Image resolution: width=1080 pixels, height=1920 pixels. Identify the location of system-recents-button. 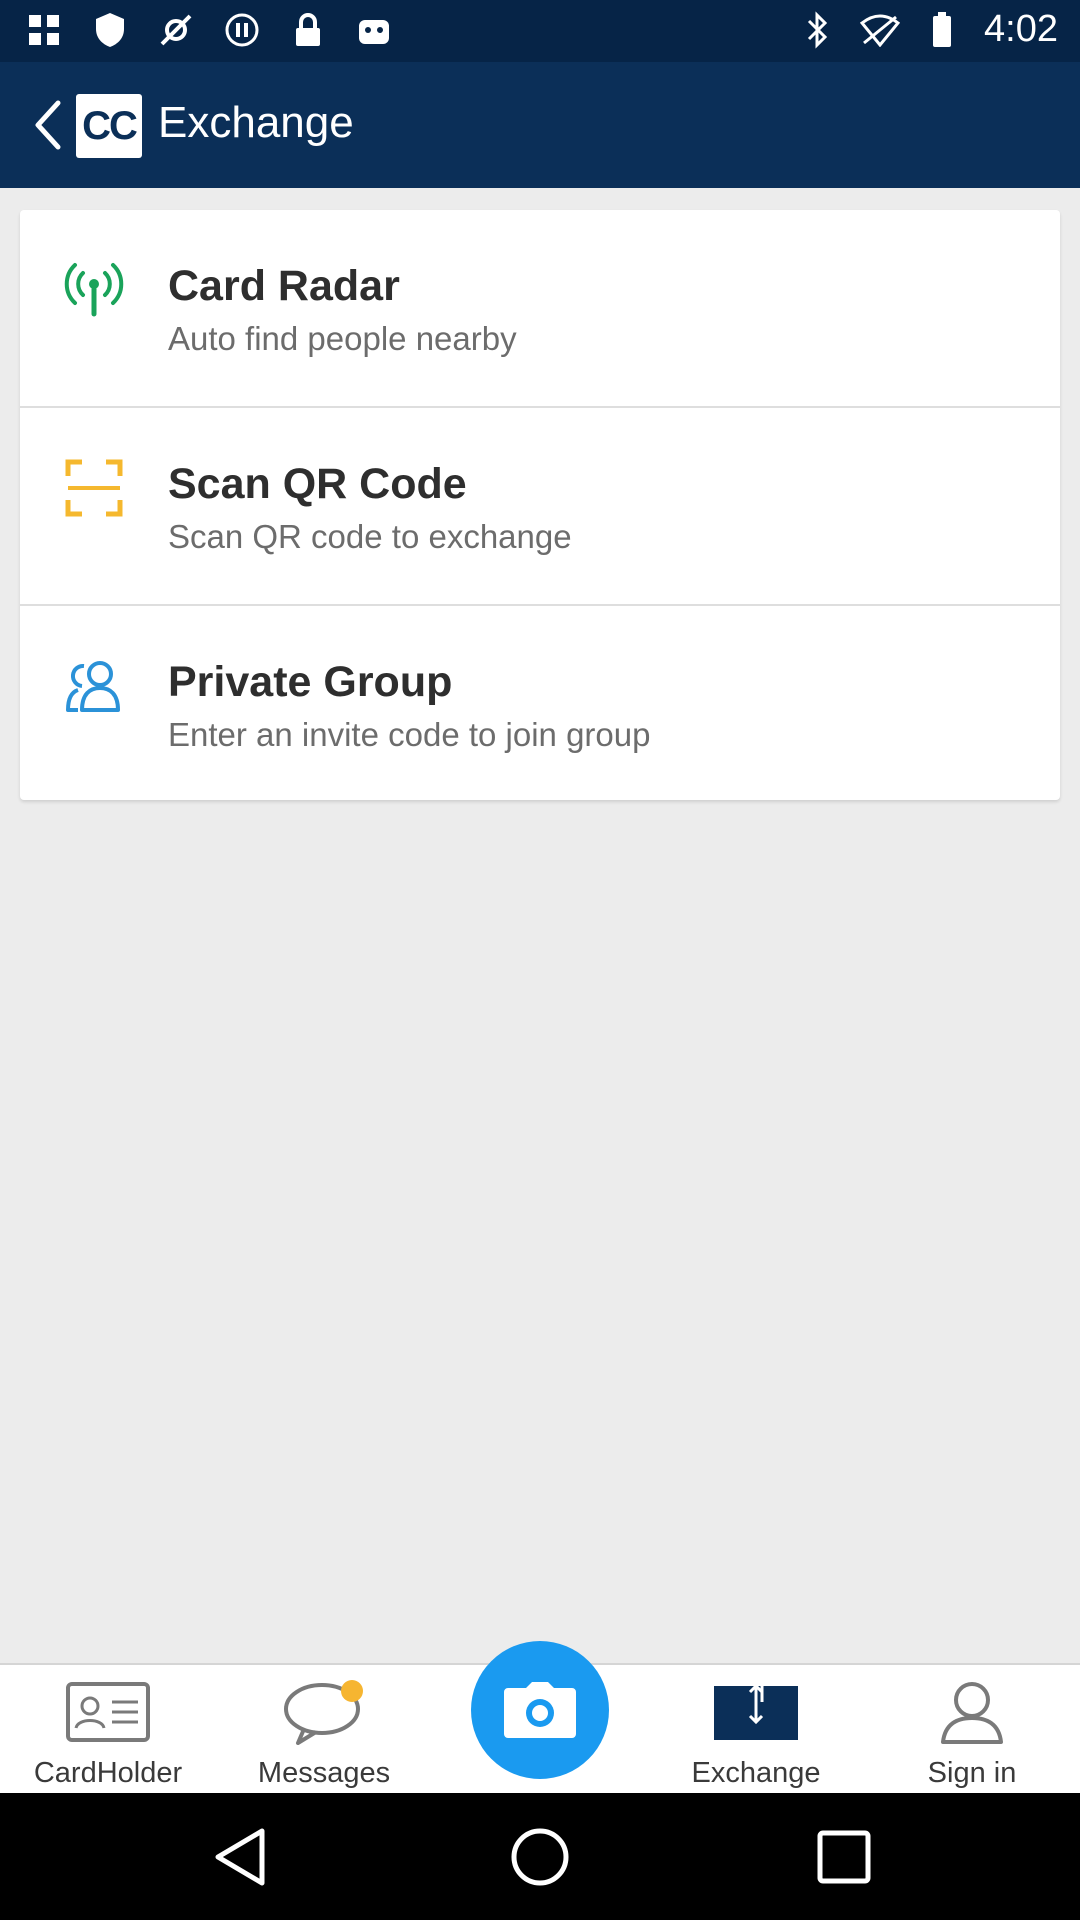
(844, 1857).